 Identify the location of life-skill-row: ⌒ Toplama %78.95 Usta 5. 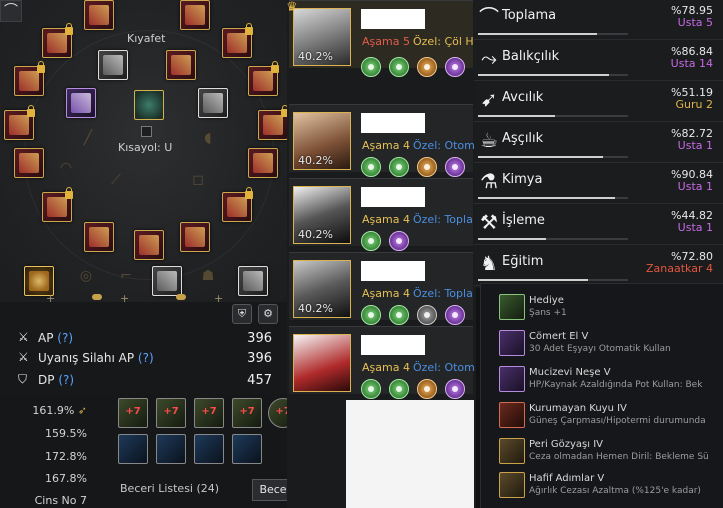
(598, 20).